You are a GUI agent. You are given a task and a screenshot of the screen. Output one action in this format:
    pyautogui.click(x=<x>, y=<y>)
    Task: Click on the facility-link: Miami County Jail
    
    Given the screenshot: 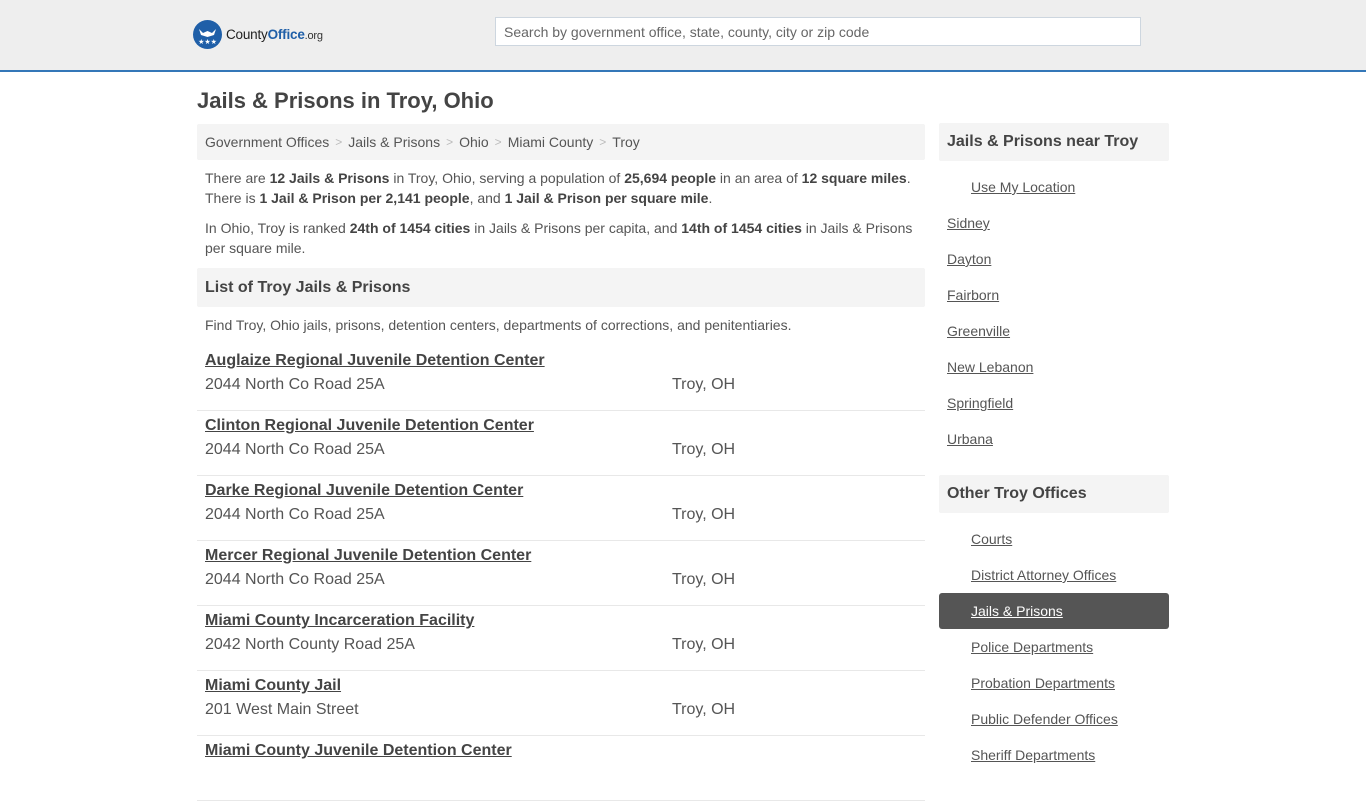 What is the action you would take?
    pyautogui.click(x=273, y=686)
    